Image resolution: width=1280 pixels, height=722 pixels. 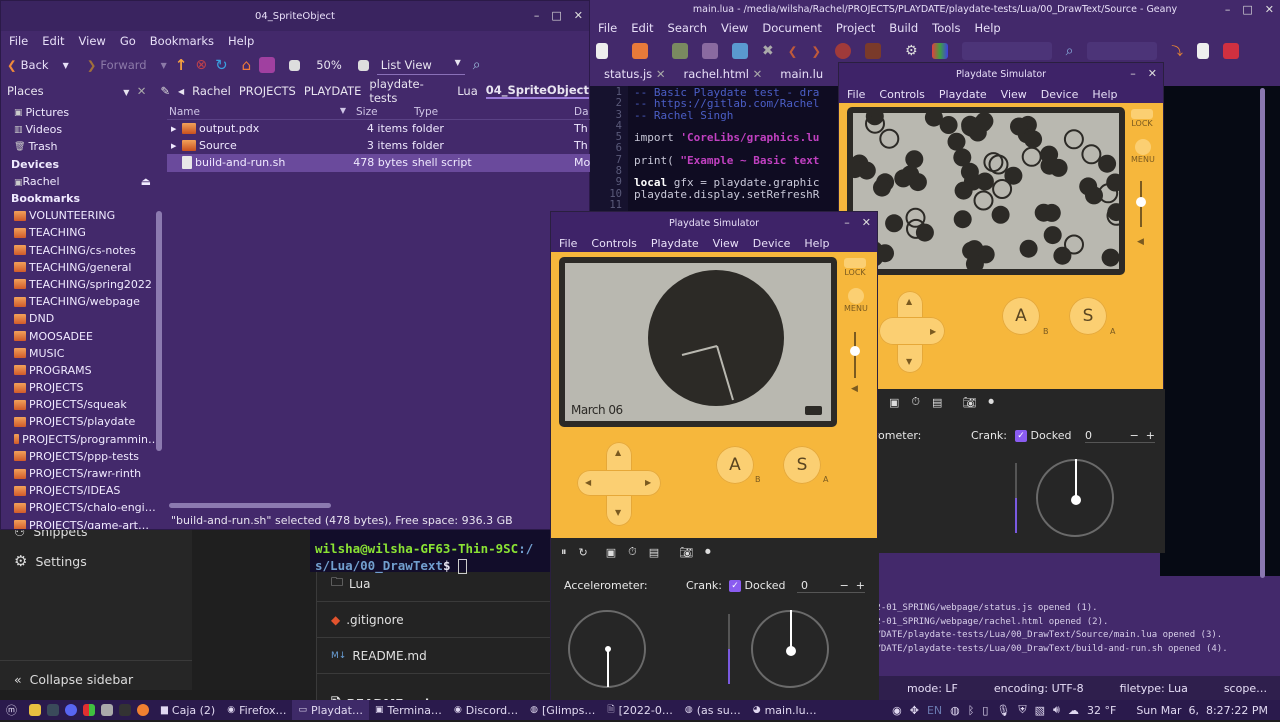 I want to click on back-button: ❮ Back ▼, so click(x=38, y=65).